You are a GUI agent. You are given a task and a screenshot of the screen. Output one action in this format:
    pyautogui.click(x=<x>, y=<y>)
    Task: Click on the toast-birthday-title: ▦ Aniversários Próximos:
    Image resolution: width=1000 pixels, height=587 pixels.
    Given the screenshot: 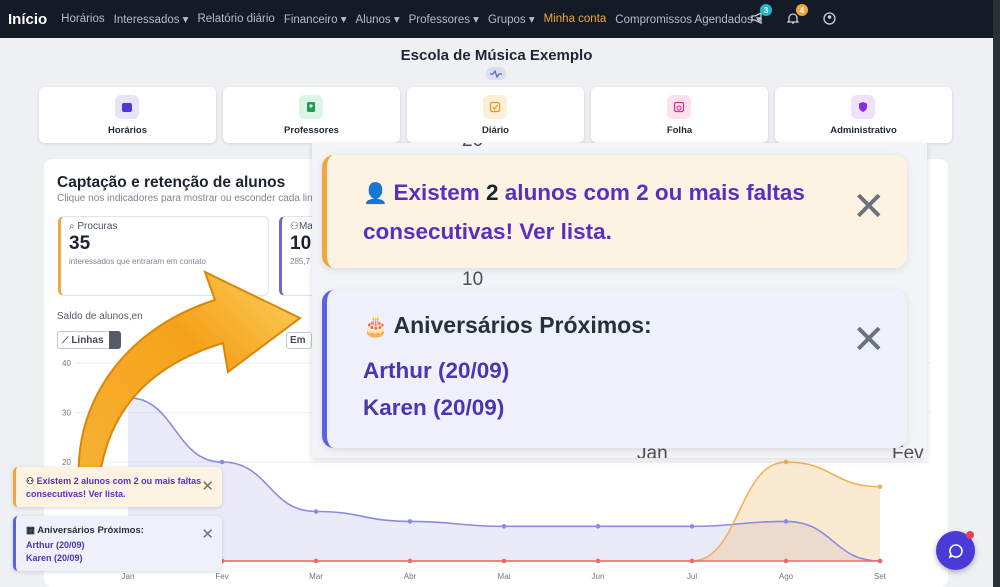 What is the action you would take?
    pyautogui.click(x=85, y=530)
    